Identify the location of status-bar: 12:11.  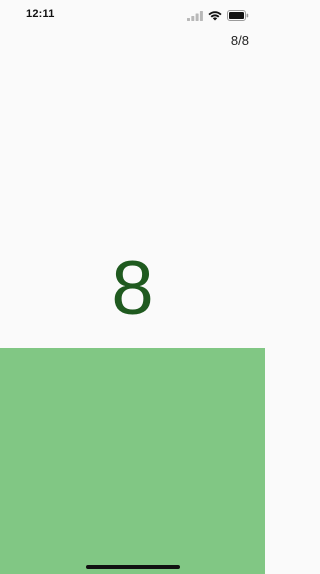
(132, 15).